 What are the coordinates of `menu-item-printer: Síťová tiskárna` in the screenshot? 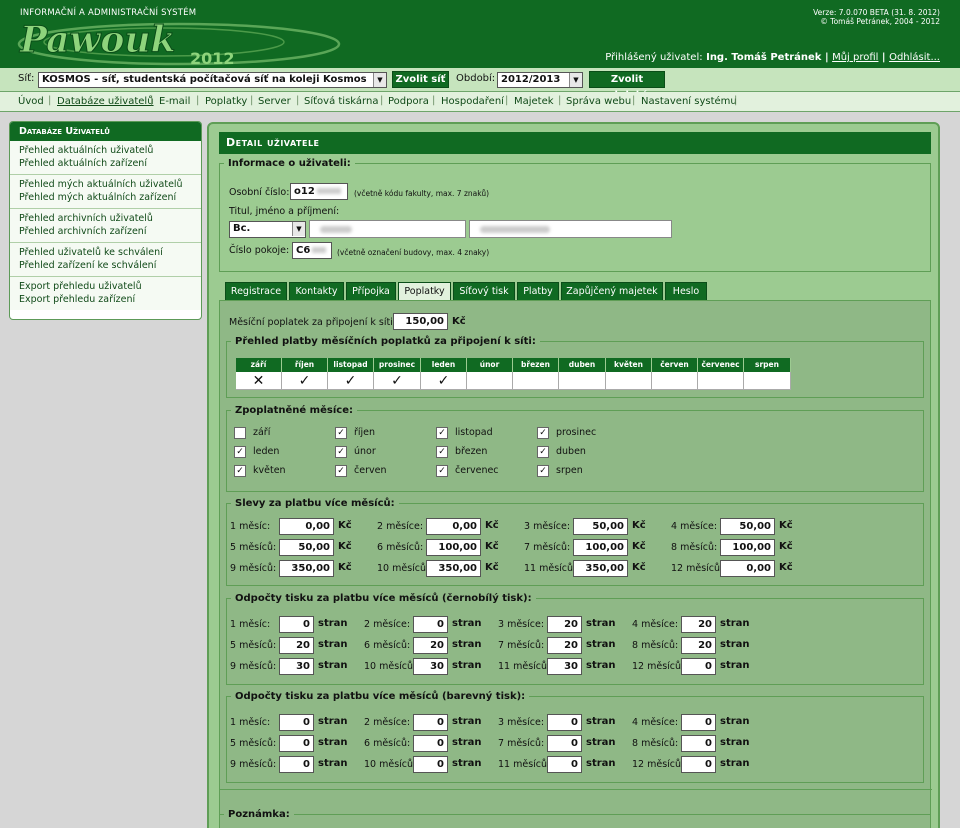 It's located at (341, 101).